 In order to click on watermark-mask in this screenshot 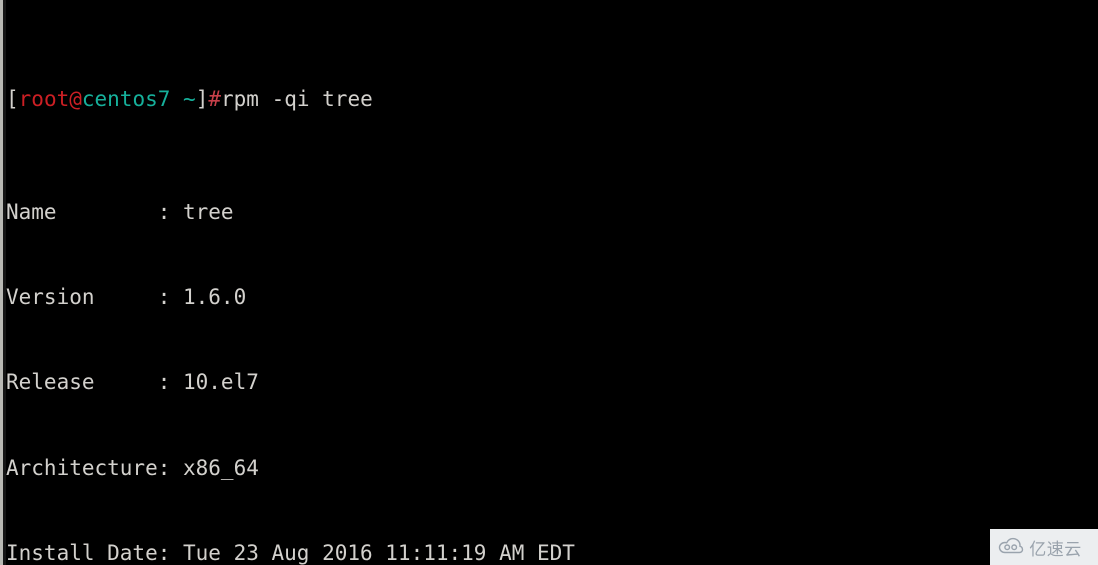, I will do `click(975, 547)`.